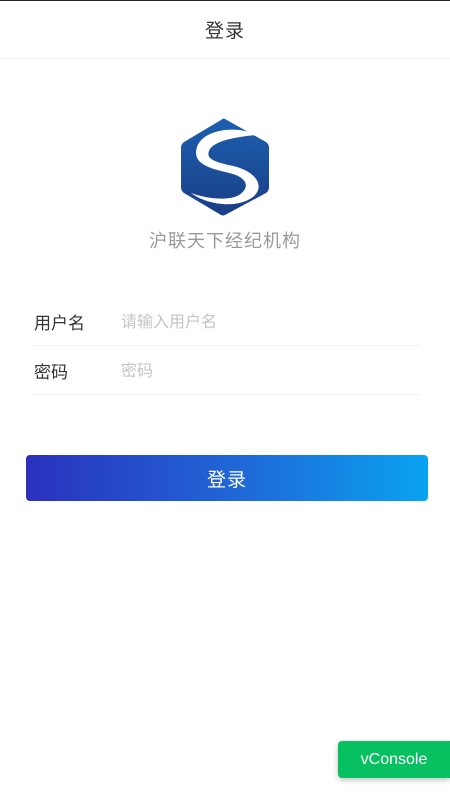 The width and height of the screenshot is (450, 800). Describe the element at coordinates (270, 370) in the screenshot. I see `password-input` at that location.